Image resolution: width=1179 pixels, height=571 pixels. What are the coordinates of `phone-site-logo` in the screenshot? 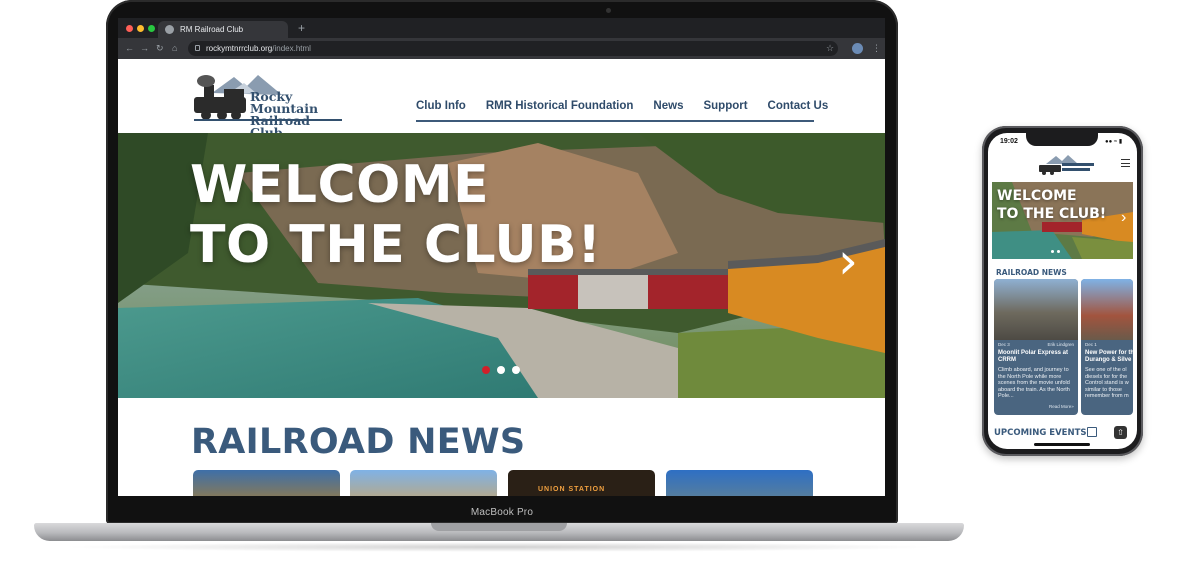 It's located at (1067, 165).